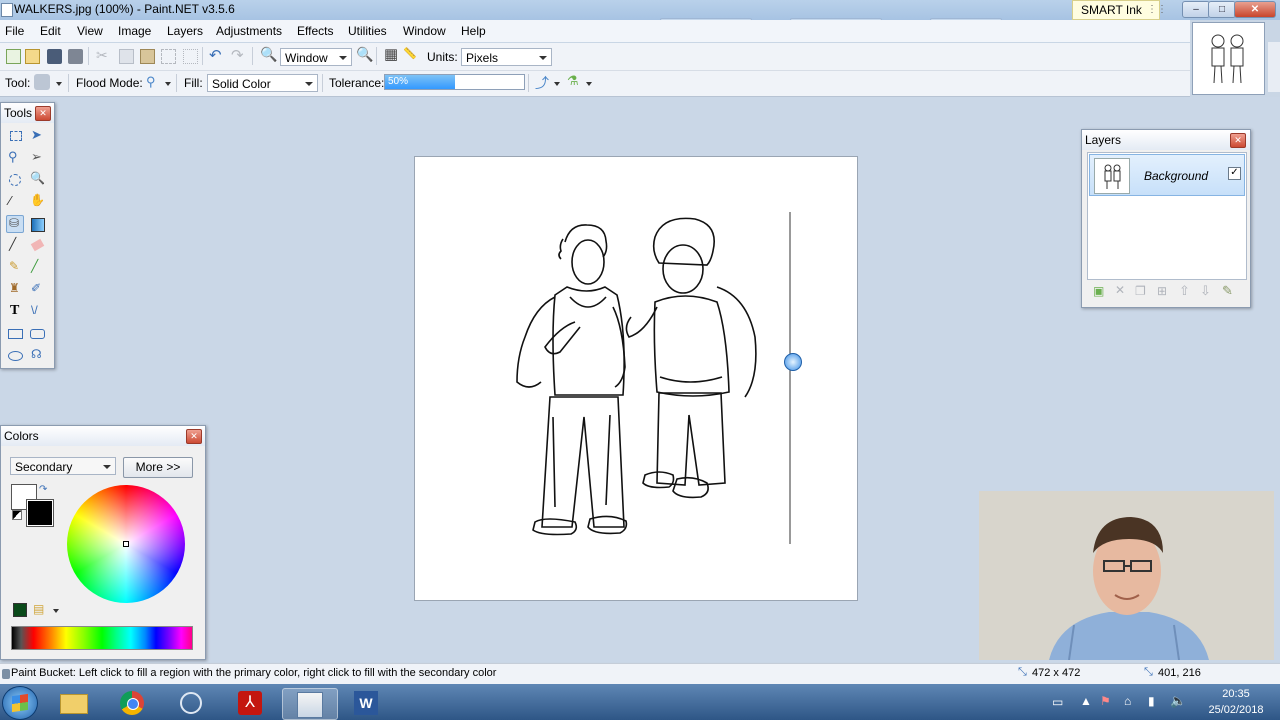  What do you see at coordinates (15, 136) in the screenshot?
I see `rectangle-select-icon` at bounding box center [15, 136].